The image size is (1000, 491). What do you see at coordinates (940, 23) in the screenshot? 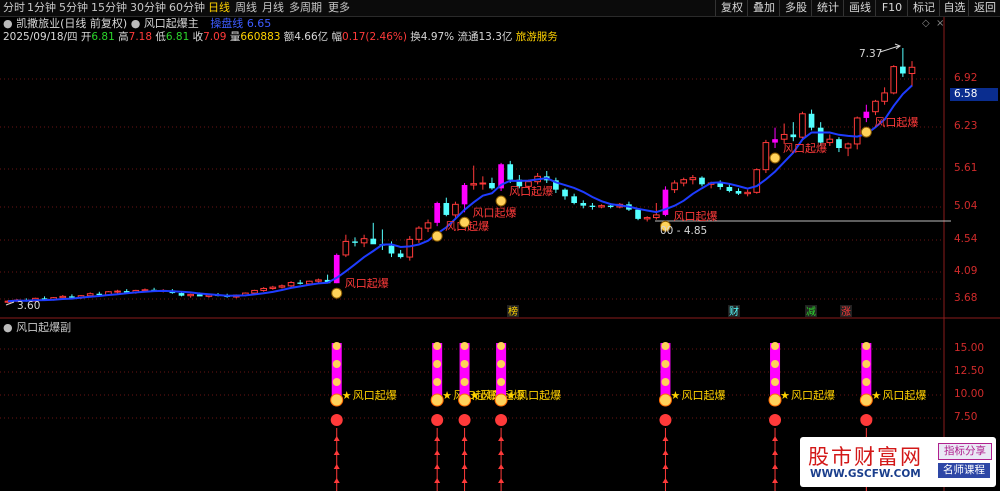
I see `close-icon: ×` at bounding box center [940, 23].